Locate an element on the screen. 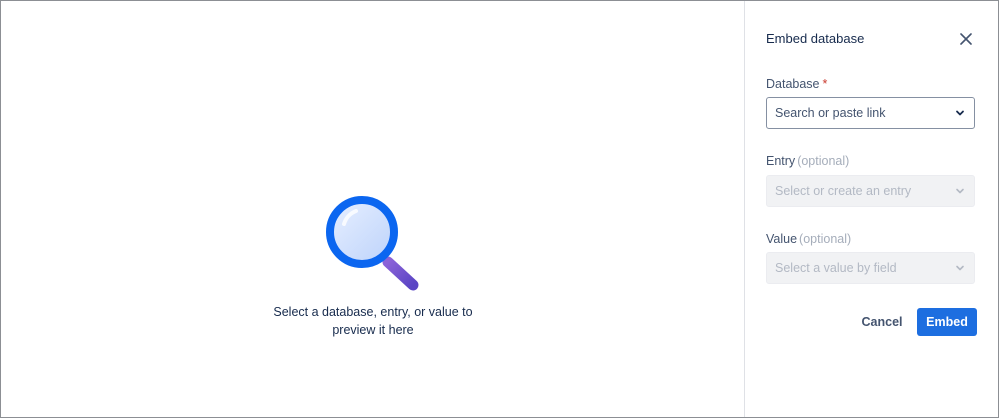  close-icon is located at coordinates (966, 39).